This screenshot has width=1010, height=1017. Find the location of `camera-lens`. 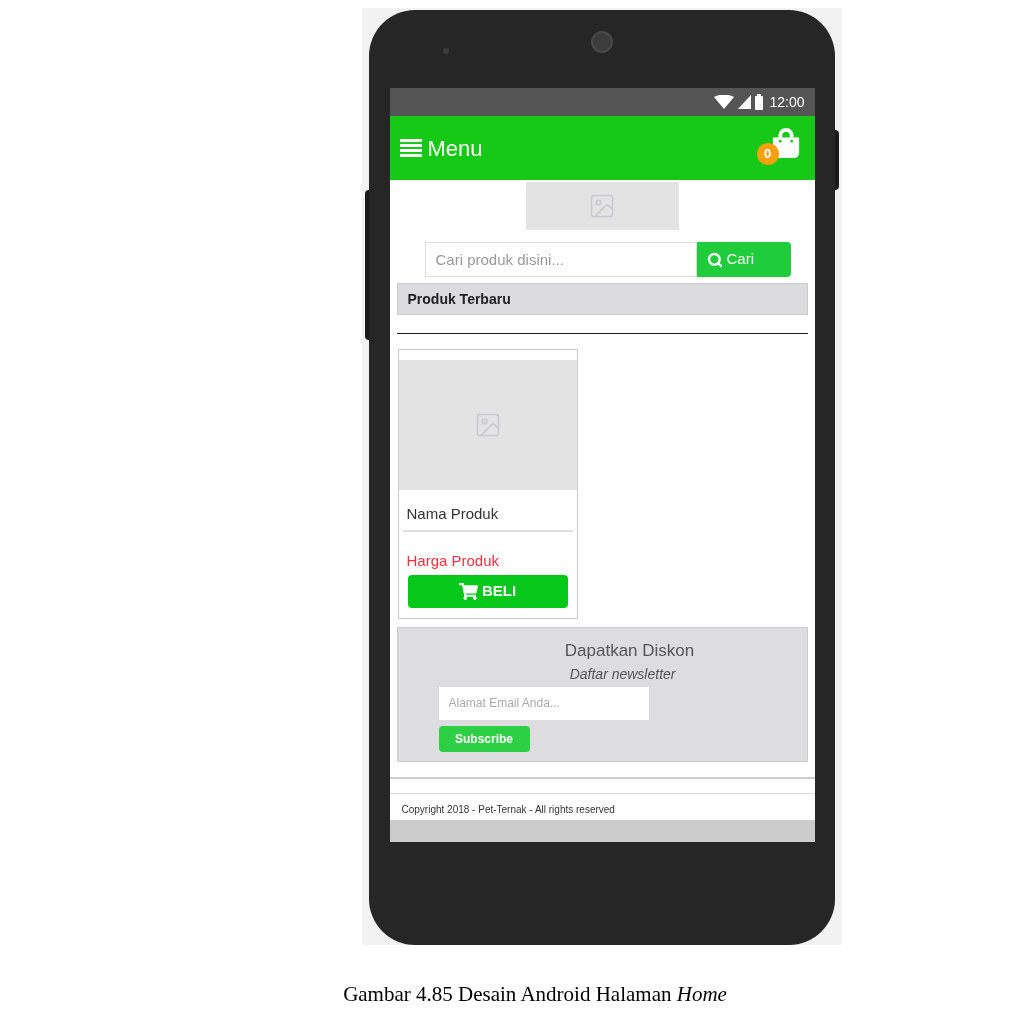

camera-lens is located at coordinates (602, 42).